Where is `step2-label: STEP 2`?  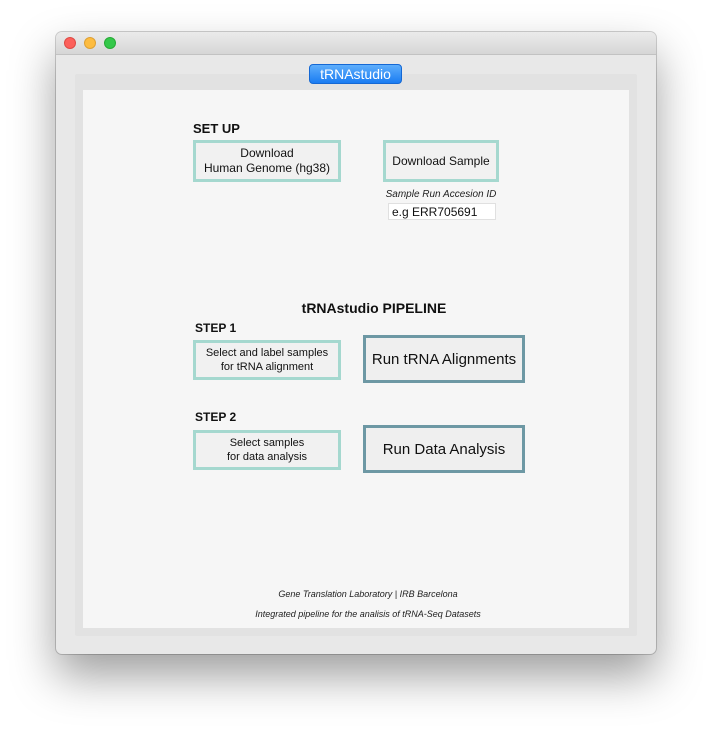 step2-label: STEP 2 is located at coordinates (216, 417).